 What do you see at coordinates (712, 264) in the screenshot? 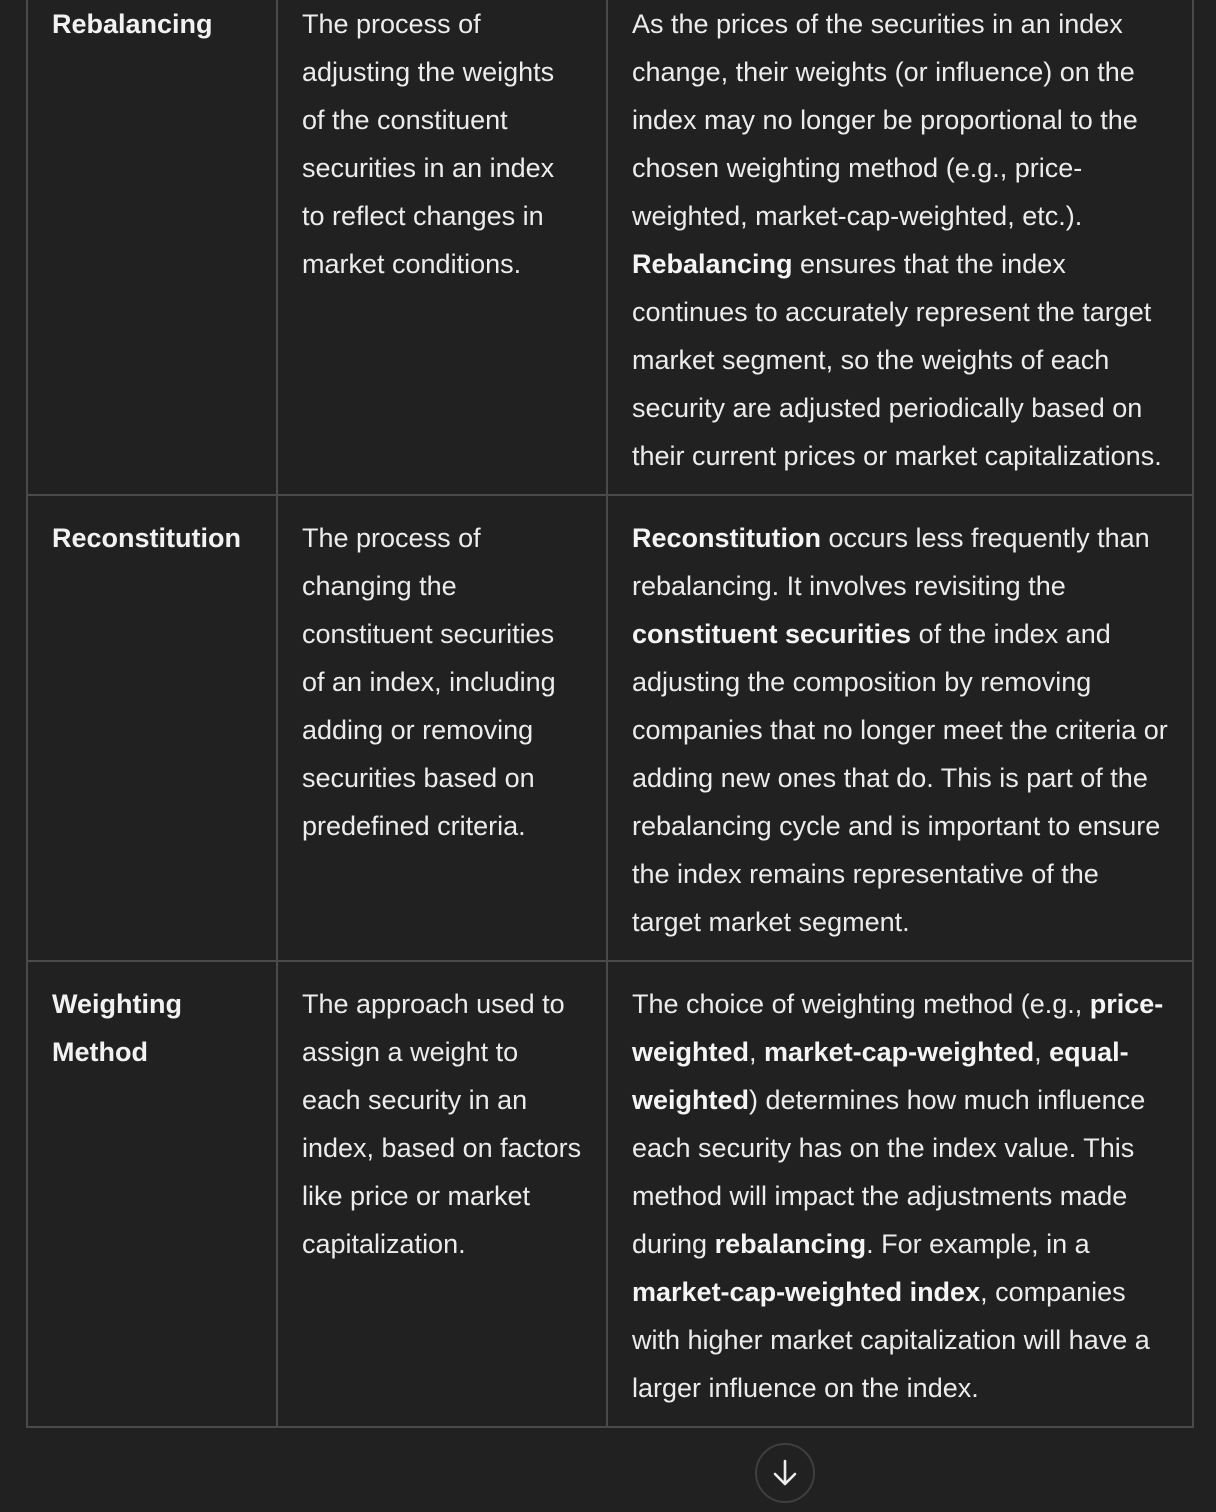
I see `bold-text: Rebalancing` at bounding box center [712, 264].